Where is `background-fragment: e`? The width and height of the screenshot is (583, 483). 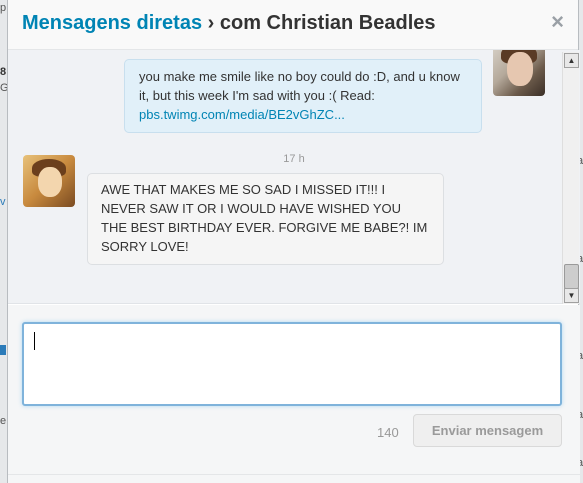
background-fragment: e is located at coordinates (3, 421).